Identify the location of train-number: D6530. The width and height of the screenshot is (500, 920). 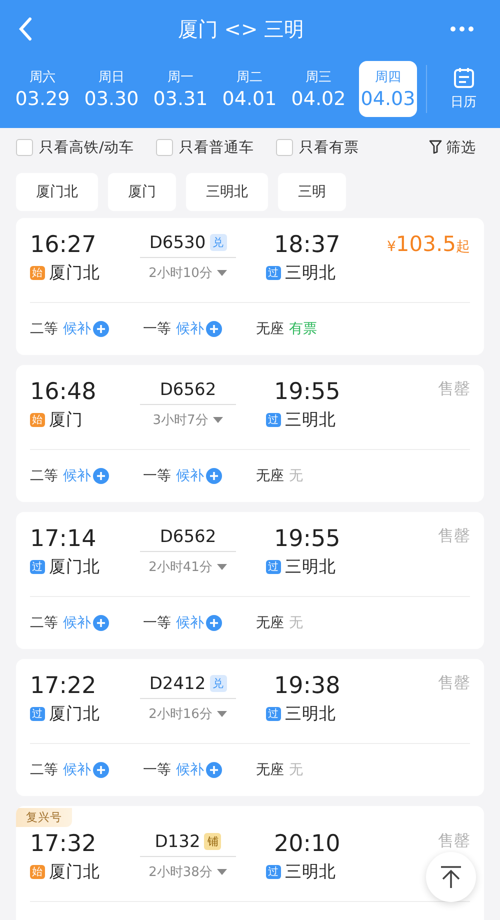
(177, 242).